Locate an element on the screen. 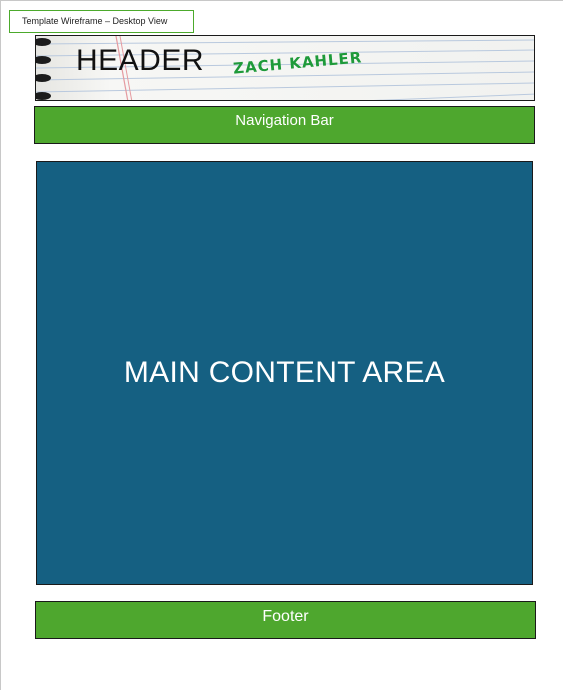 The width and height of the screenshot is (564, 690). header-banner: HEADER ZACH KAHLER is located at coordinates (285, 68).